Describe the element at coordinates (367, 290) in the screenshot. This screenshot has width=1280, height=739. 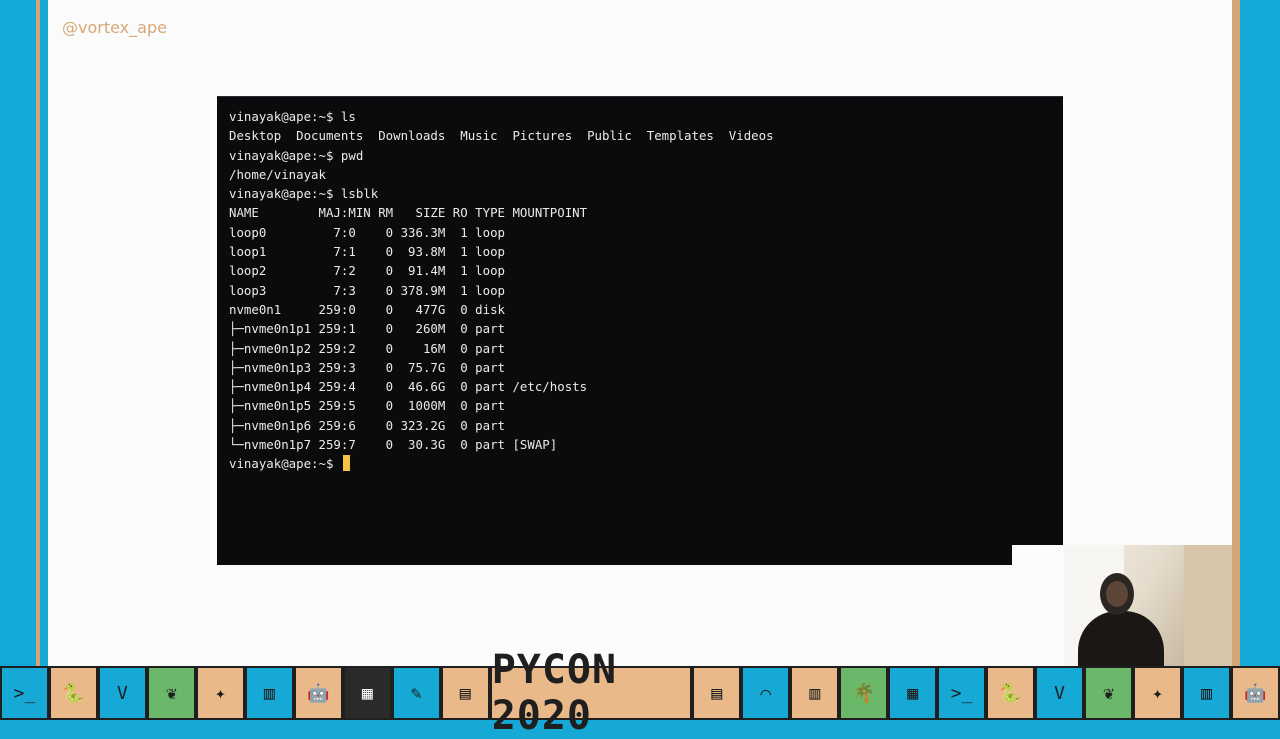
I see `terminal-line: loop3 7:3 0 378.9M 1 loop` at that location.